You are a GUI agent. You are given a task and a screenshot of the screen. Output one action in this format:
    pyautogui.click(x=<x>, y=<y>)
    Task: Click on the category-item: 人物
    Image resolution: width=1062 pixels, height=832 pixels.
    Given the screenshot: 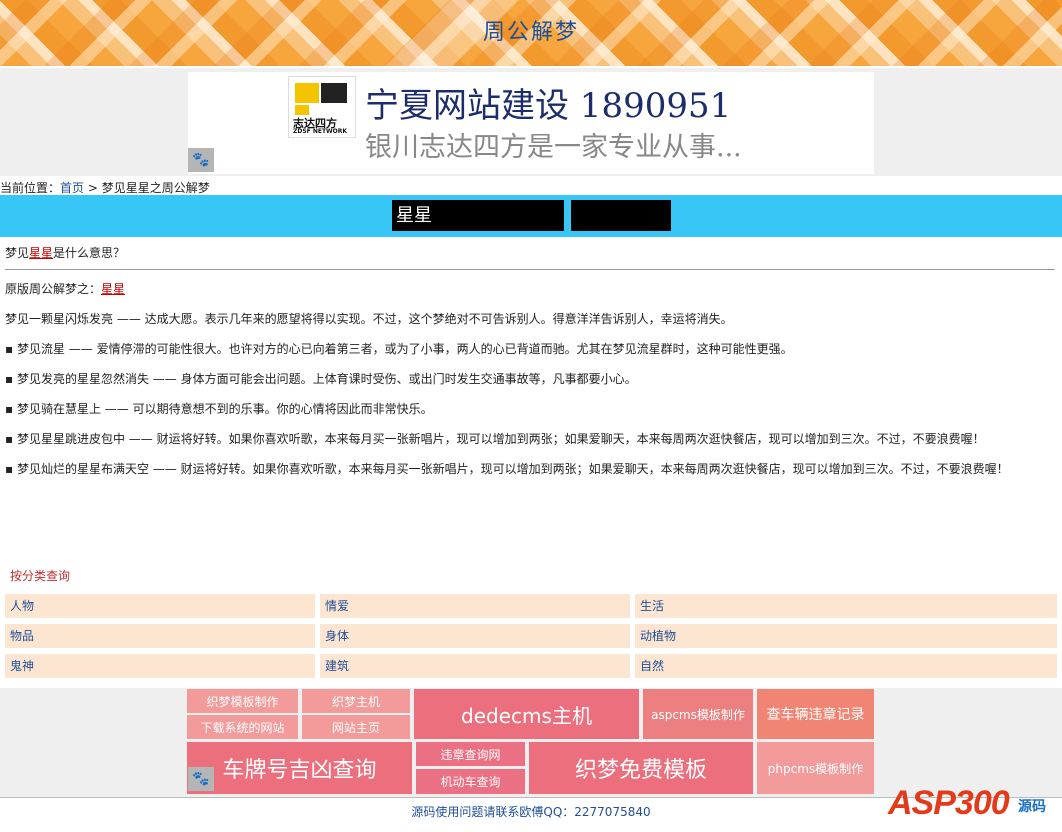 What is the action you would take?
    pyautogui.click(x=160, y=606)
    